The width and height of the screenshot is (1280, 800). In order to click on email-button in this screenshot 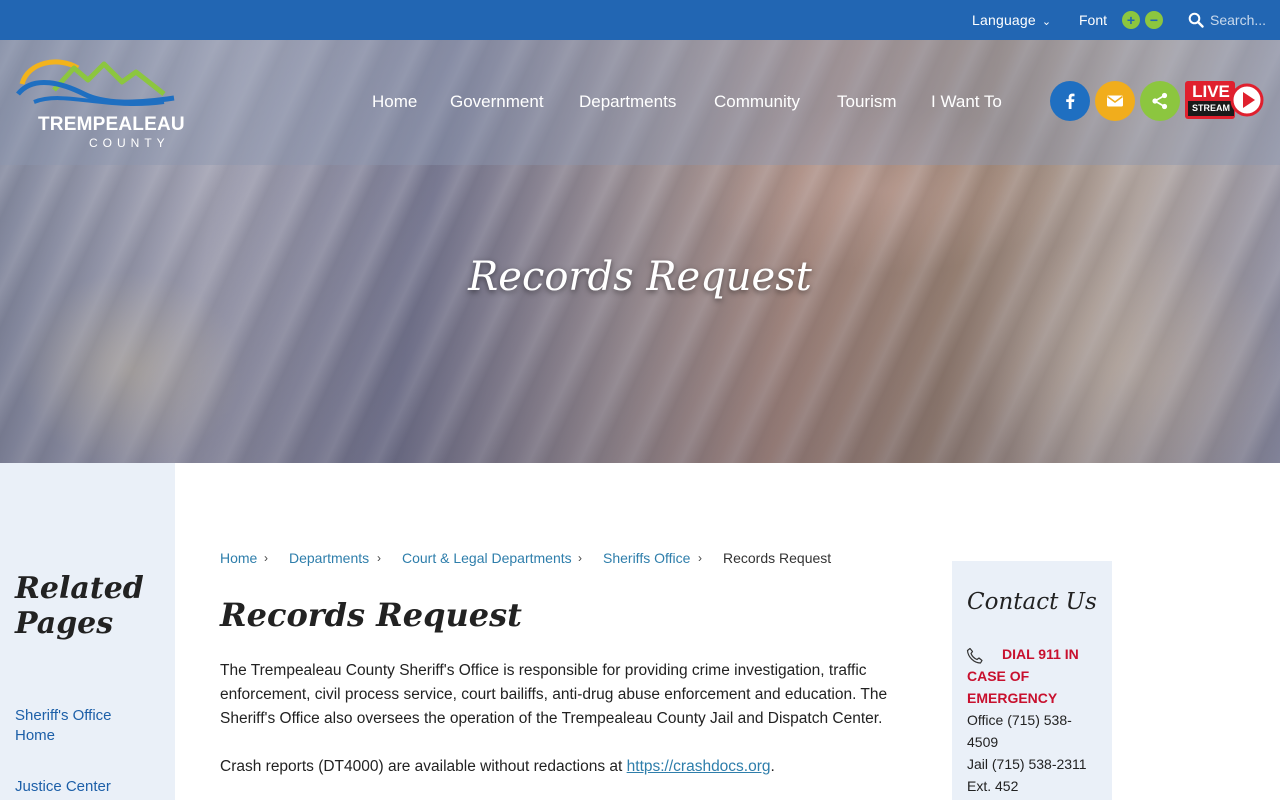, I will do `click(1115, 101)`.